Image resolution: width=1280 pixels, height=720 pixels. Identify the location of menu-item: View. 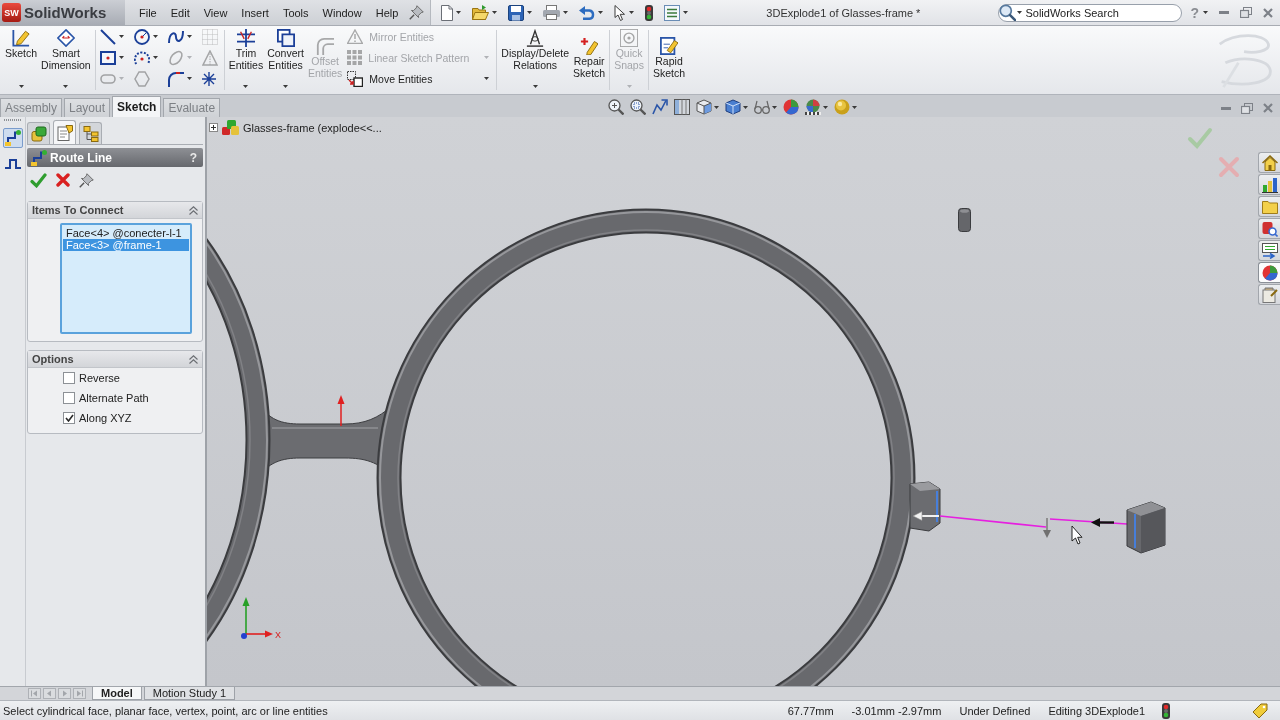
(215, 12).